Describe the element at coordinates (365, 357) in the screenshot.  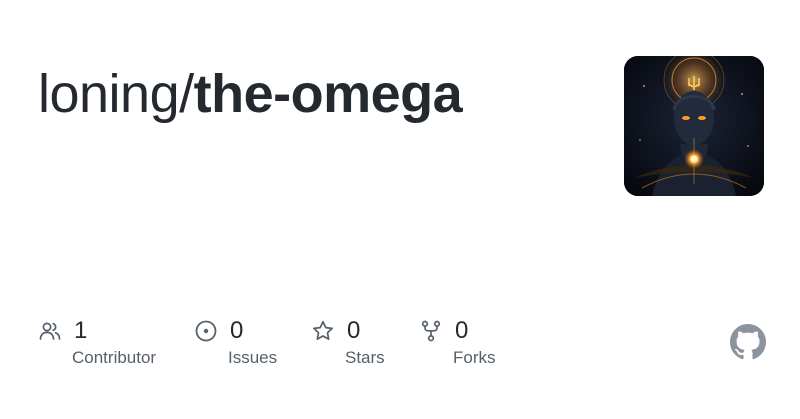
I see `stars-label: Stars` at that location.